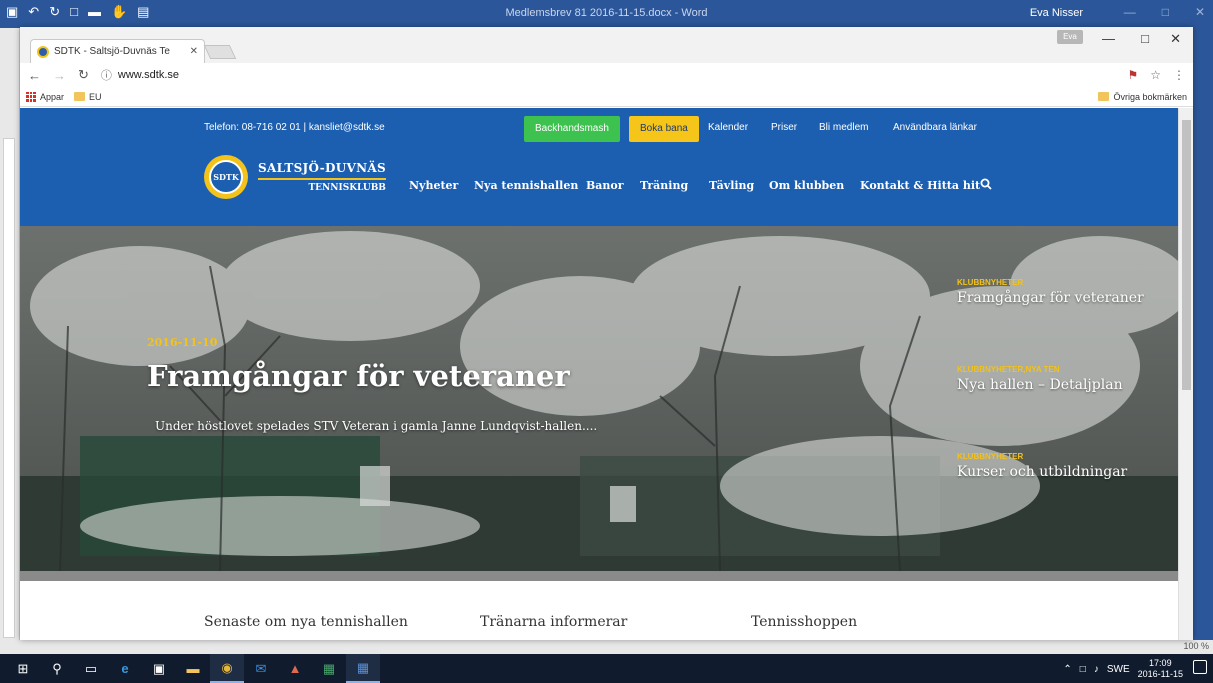 The image size is (1213, 683). I want to click on menu-icon: ⋮, so click(1179, 75).